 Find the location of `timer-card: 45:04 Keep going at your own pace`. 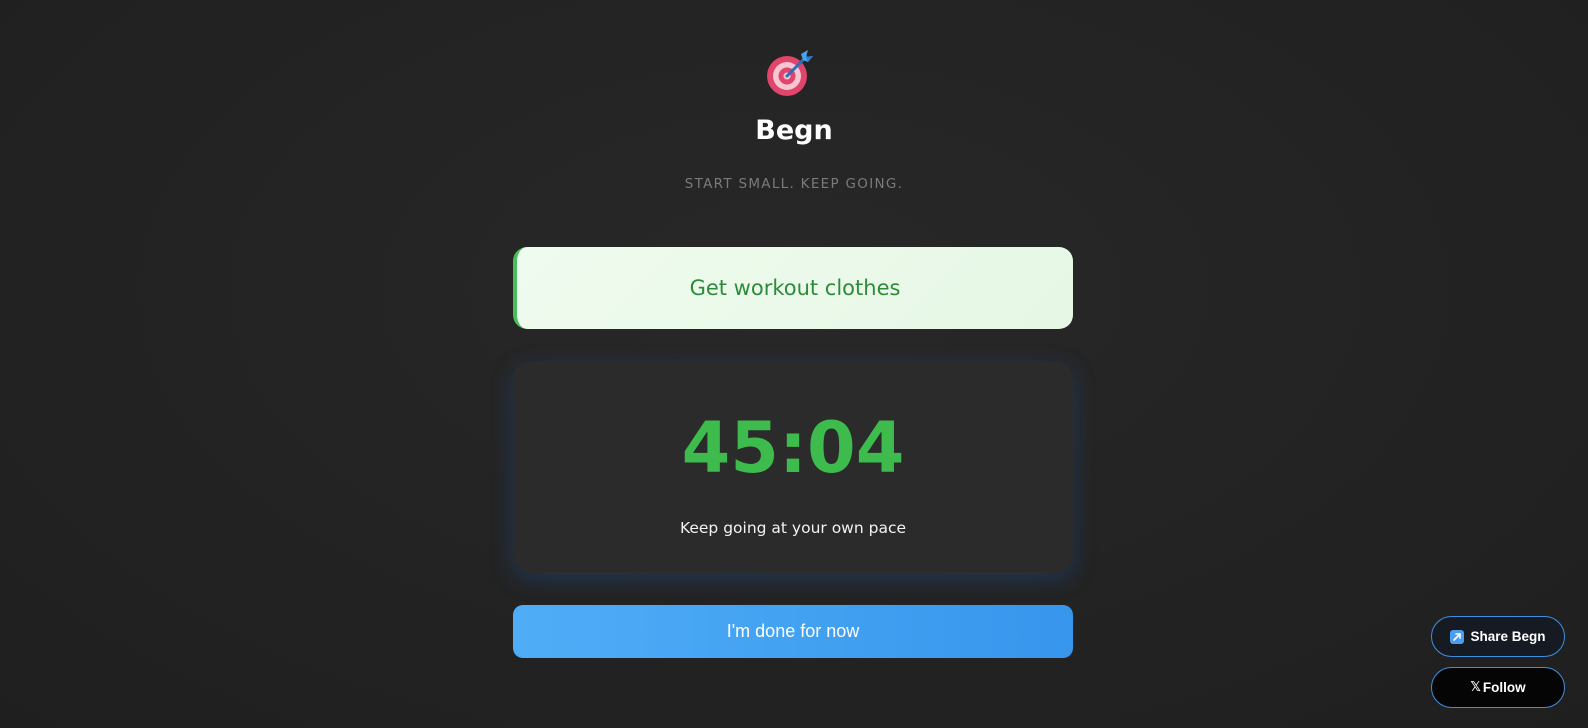

timer-card: 45:04 Keep going at your own pace is located at coordinates (793, 467).